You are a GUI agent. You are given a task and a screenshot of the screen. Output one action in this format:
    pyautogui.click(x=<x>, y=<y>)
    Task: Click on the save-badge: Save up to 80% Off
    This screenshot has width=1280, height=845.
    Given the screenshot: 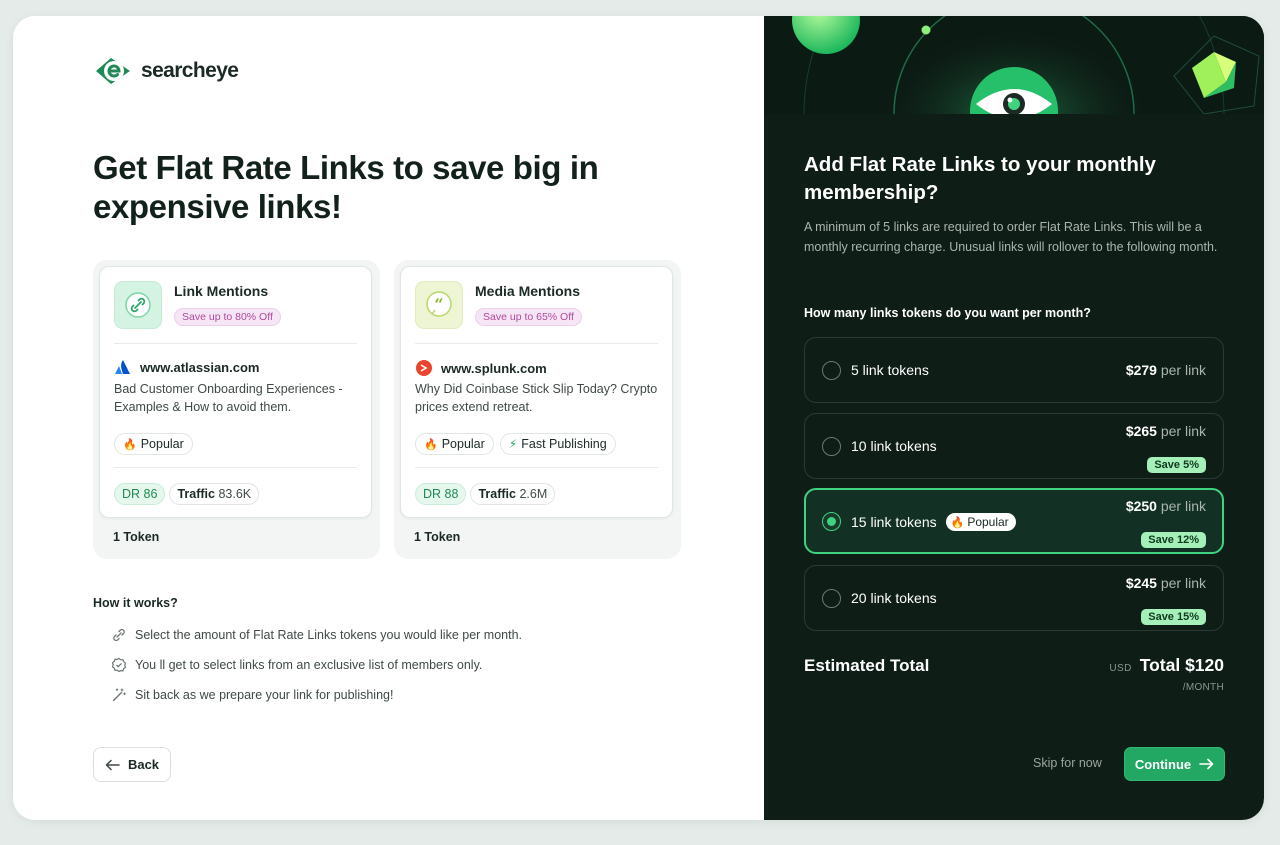 What is the action you would take?
    pyautogui.click(x=227, y=317)
    